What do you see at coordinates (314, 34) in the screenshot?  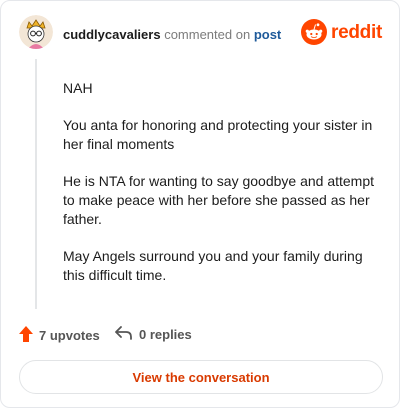 I see `reddit-logo-icon` at bounding box center [314, 34].